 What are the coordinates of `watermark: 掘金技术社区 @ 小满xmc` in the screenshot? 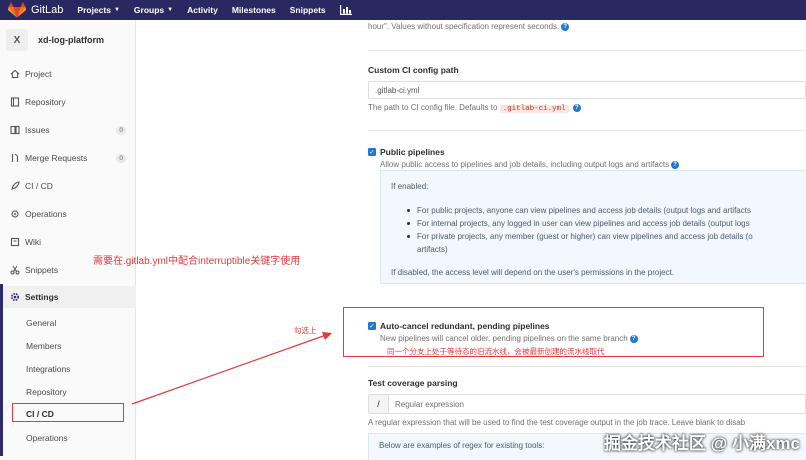 It's located at (701, 443).